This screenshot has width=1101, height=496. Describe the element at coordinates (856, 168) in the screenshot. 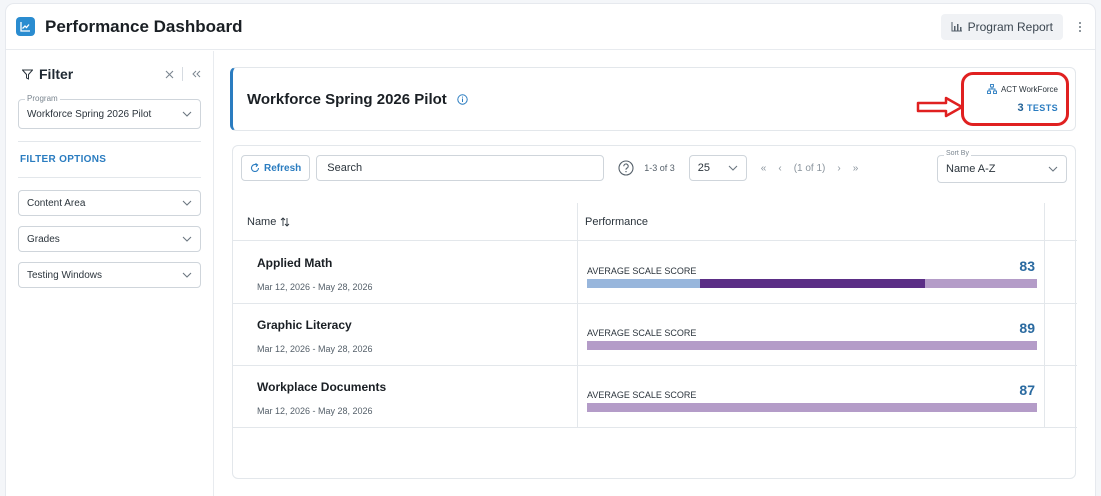

I see `last-page-icon: »` at that location.